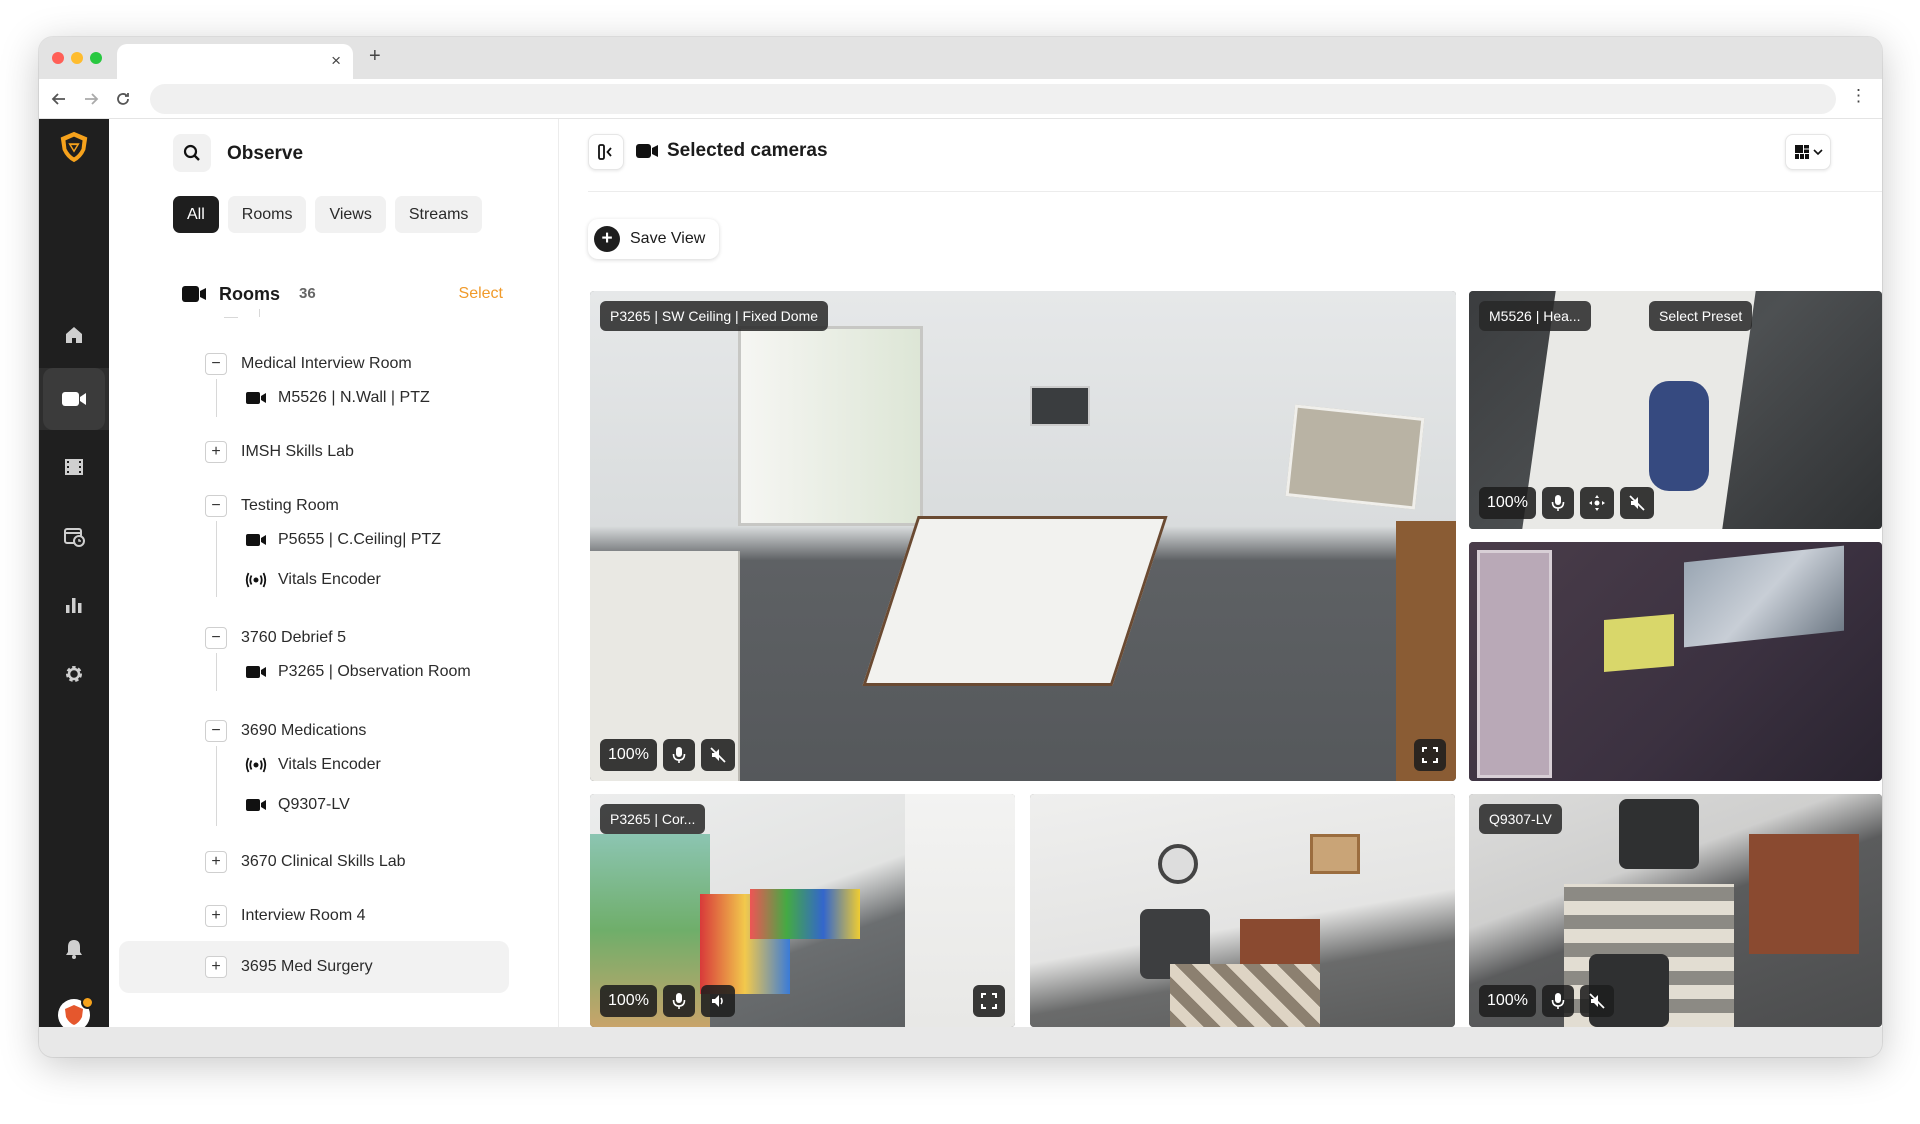 The width and height of the screenshot is (1920, 1124). I want to click on browser-tab: ×, so click(235, 61).